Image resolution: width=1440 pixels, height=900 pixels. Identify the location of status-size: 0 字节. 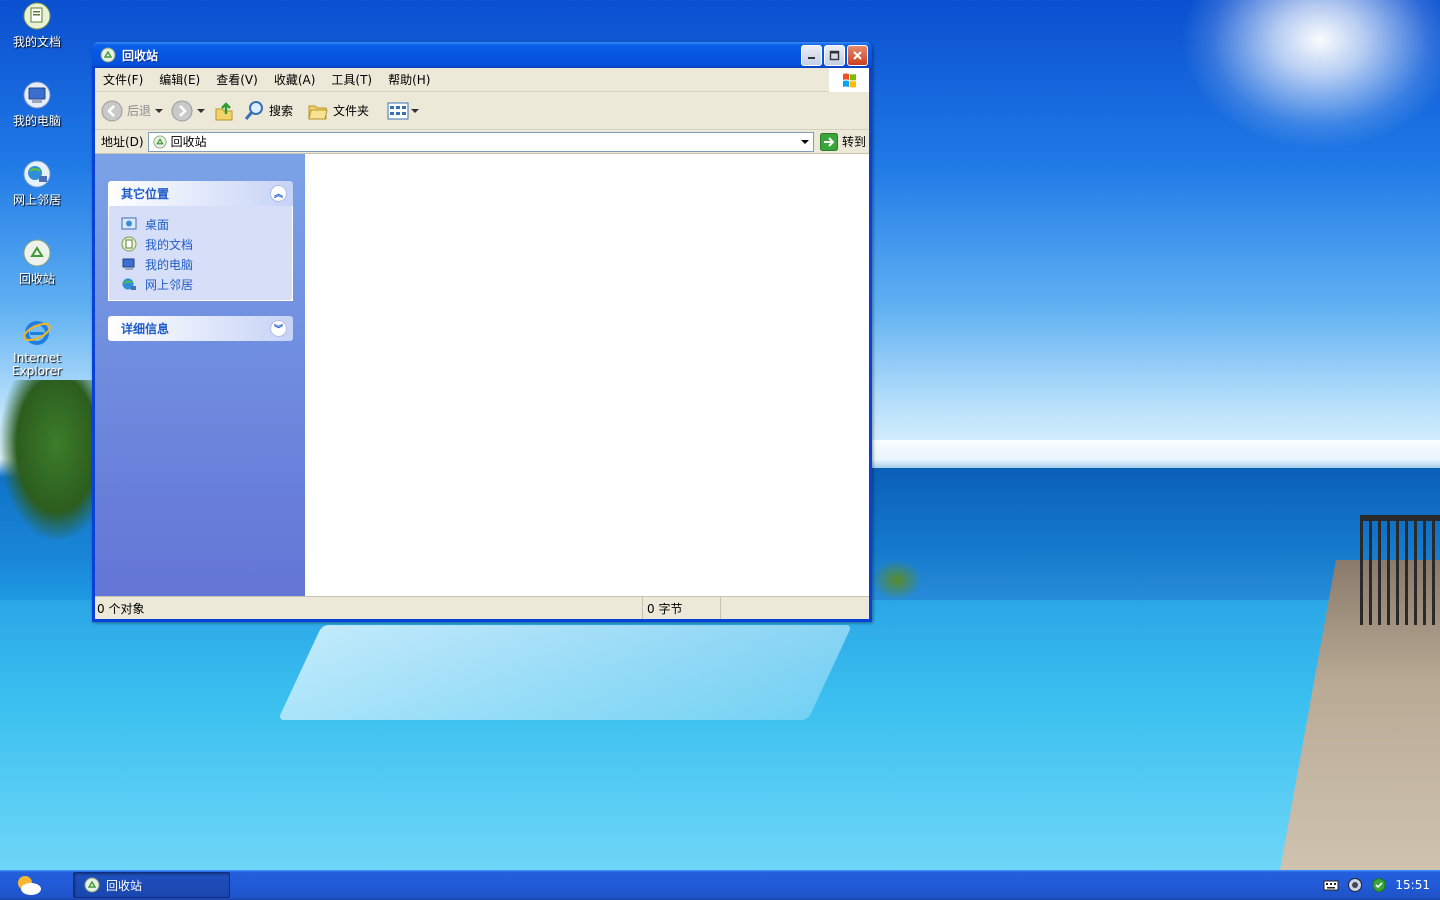
(682, 608).